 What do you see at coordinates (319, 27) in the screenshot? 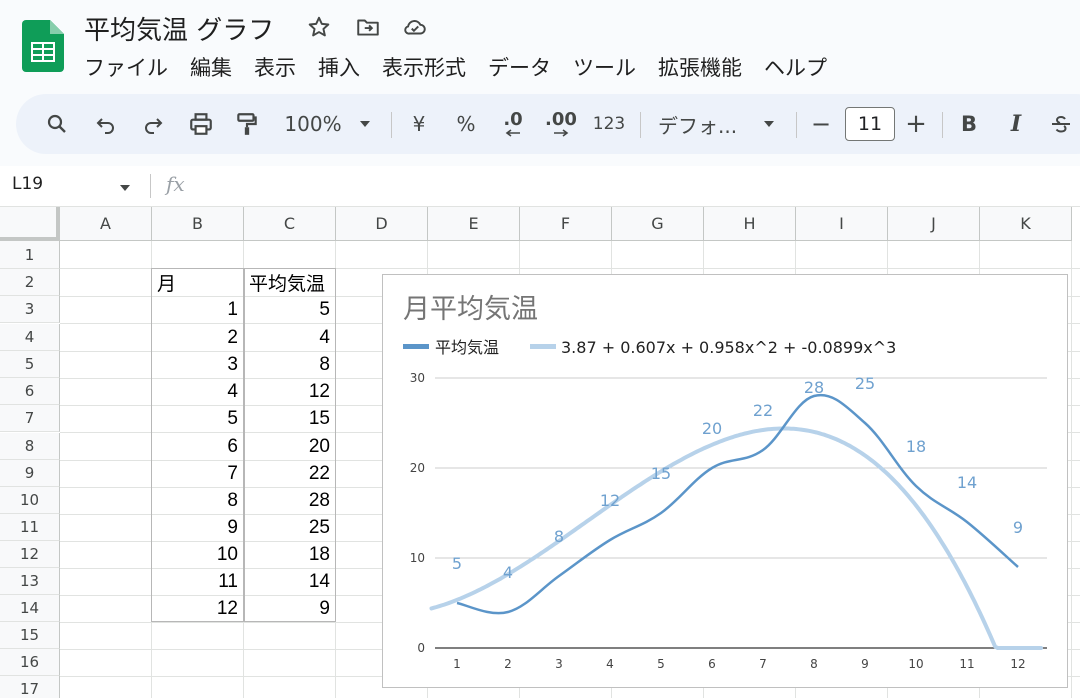
I see `star-icon` at bounding box center [319, 27].